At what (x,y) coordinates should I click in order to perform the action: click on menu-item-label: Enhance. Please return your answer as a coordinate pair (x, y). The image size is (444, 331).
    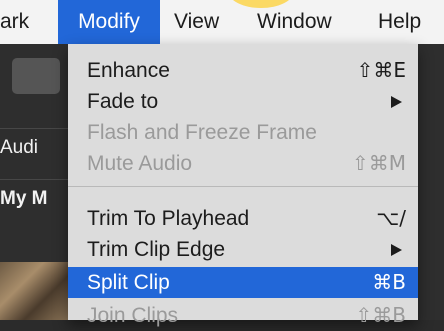
    Looking at the image, I should click on (128, 70).